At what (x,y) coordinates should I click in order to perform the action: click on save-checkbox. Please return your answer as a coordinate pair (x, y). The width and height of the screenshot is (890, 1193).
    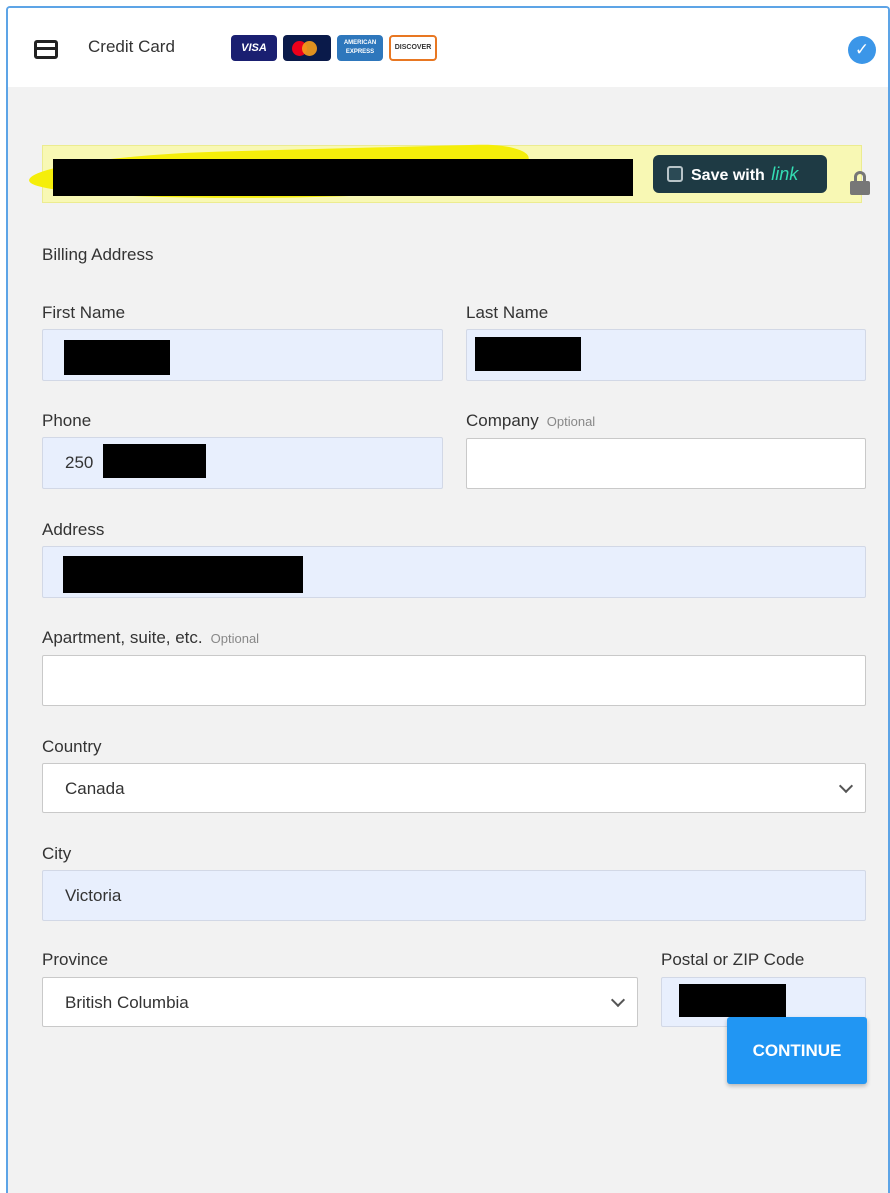
    Looking at the image, I should click on (675, 174).